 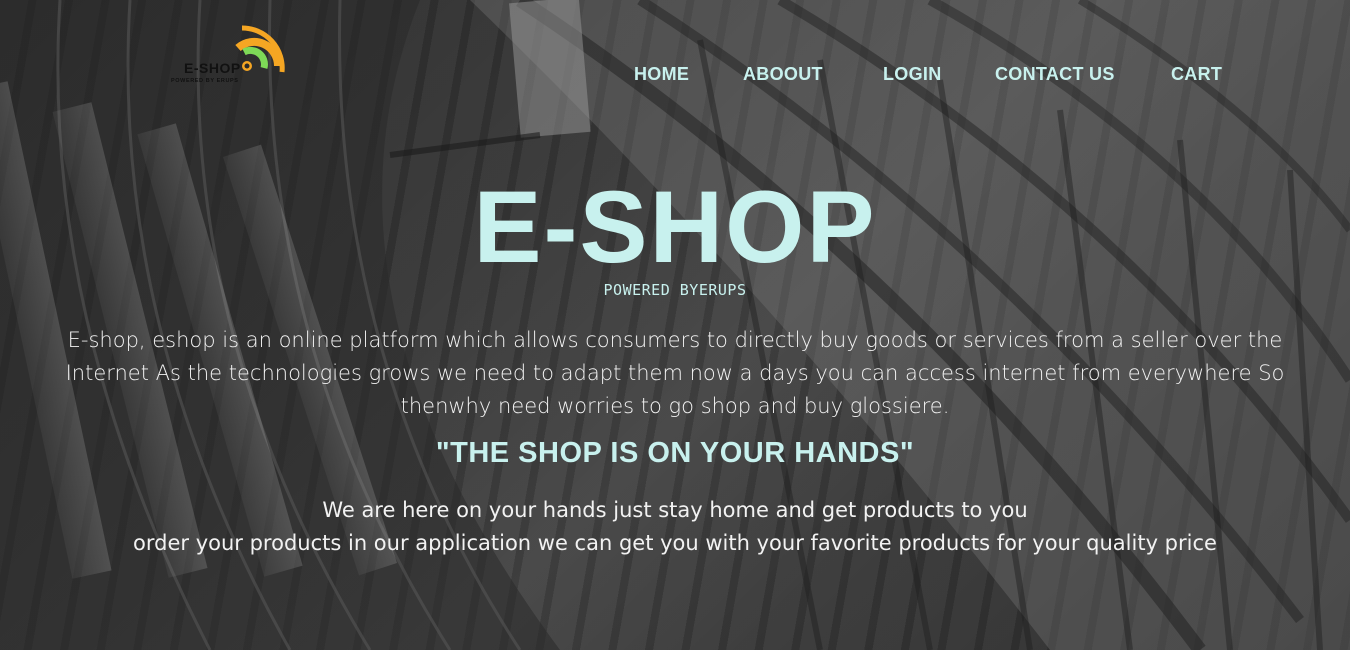 I want to click on logo: E-SHOP POWERED BY ERUPS, so click(x=228, y=57).